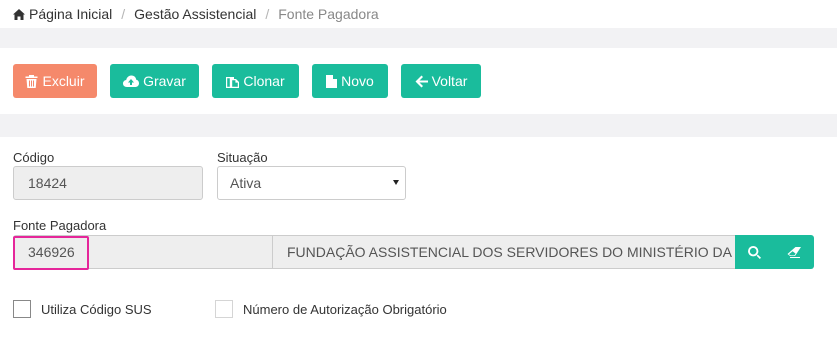 The image size is (837, 346). I want to click on codigo-label: Código, so click(34, 157).